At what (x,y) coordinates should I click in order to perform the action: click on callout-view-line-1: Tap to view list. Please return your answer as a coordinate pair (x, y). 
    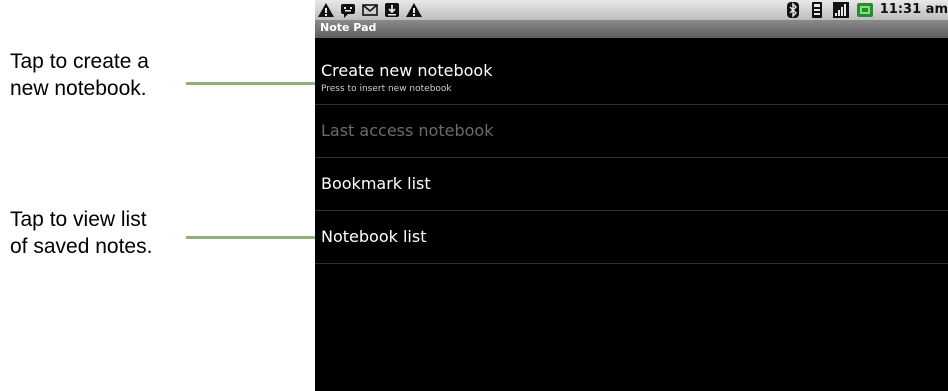
    Looking at the image, I should click on (78, 219).